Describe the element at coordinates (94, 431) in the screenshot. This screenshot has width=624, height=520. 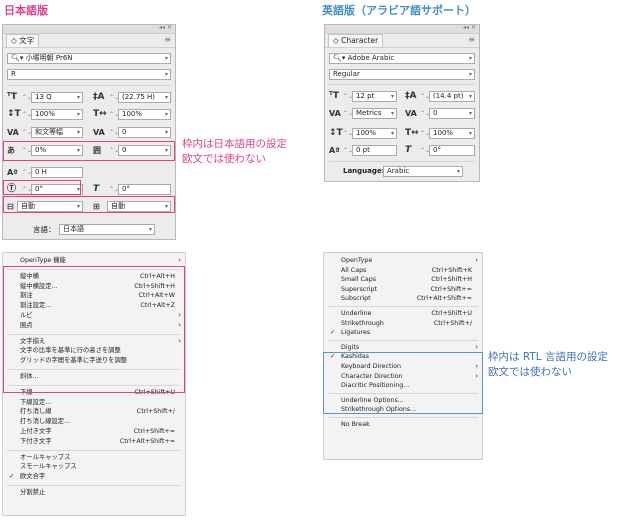
I see `menu-item: 上付き文字 Ctrl+Shift+=` at that location.